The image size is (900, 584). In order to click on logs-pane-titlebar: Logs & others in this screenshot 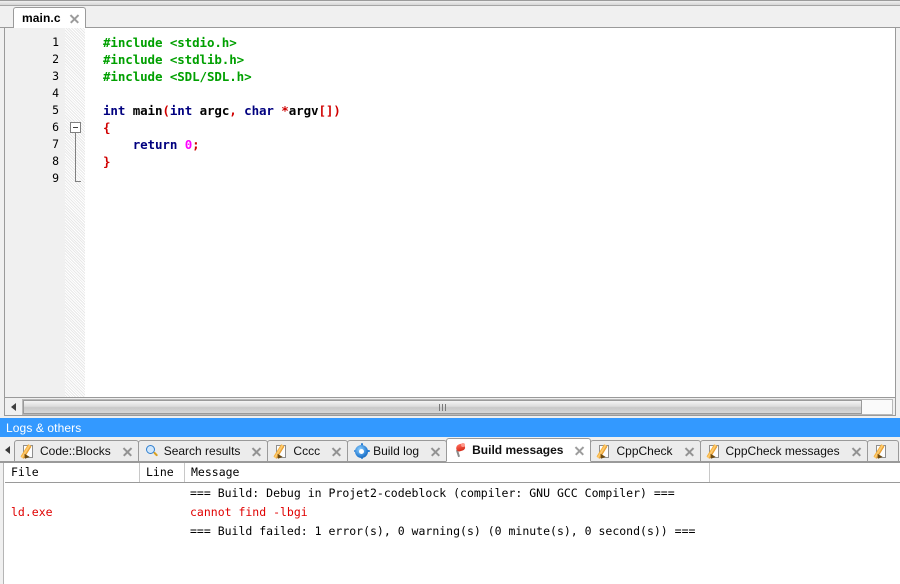, I will do `click(450, 427)`.